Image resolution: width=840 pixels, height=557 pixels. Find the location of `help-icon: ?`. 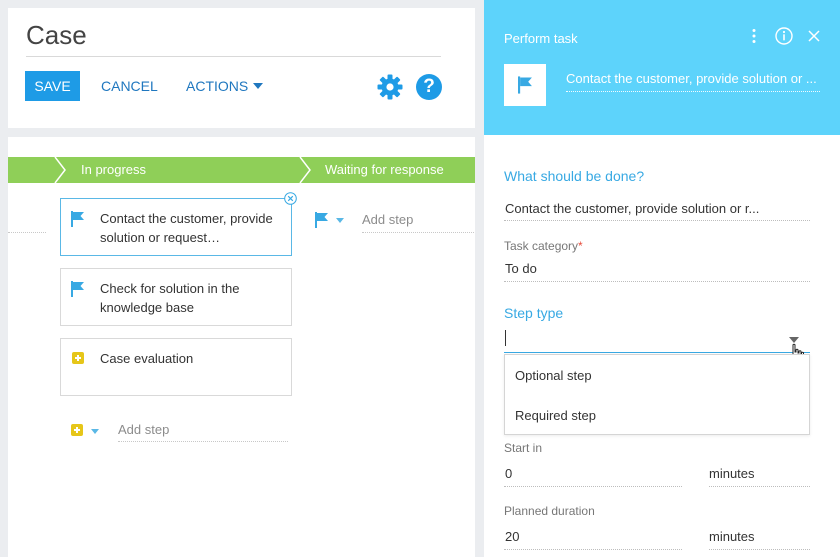

help-icon: ? is located at coordinates (429, 87).